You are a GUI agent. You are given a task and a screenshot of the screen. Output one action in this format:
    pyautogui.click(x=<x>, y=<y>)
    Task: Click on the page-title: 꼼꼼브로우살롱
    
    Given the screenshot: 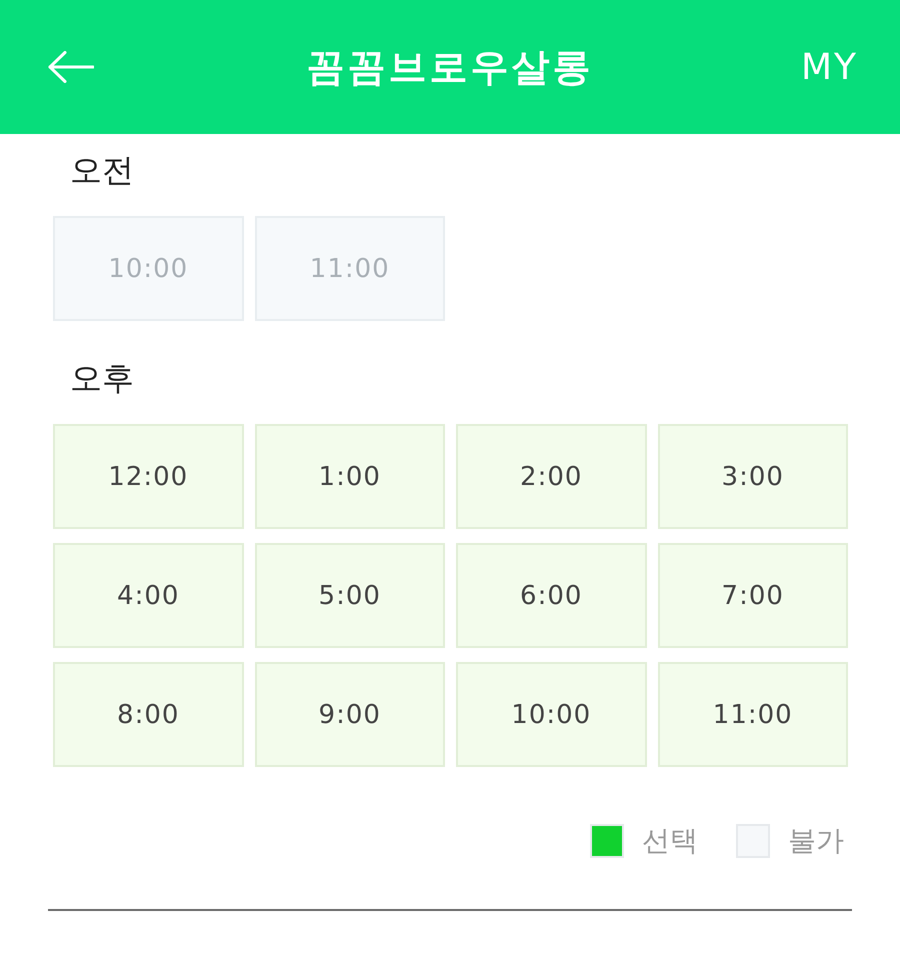 What is the action you would take?
    pyautogui.click(x=450, y=67)
    